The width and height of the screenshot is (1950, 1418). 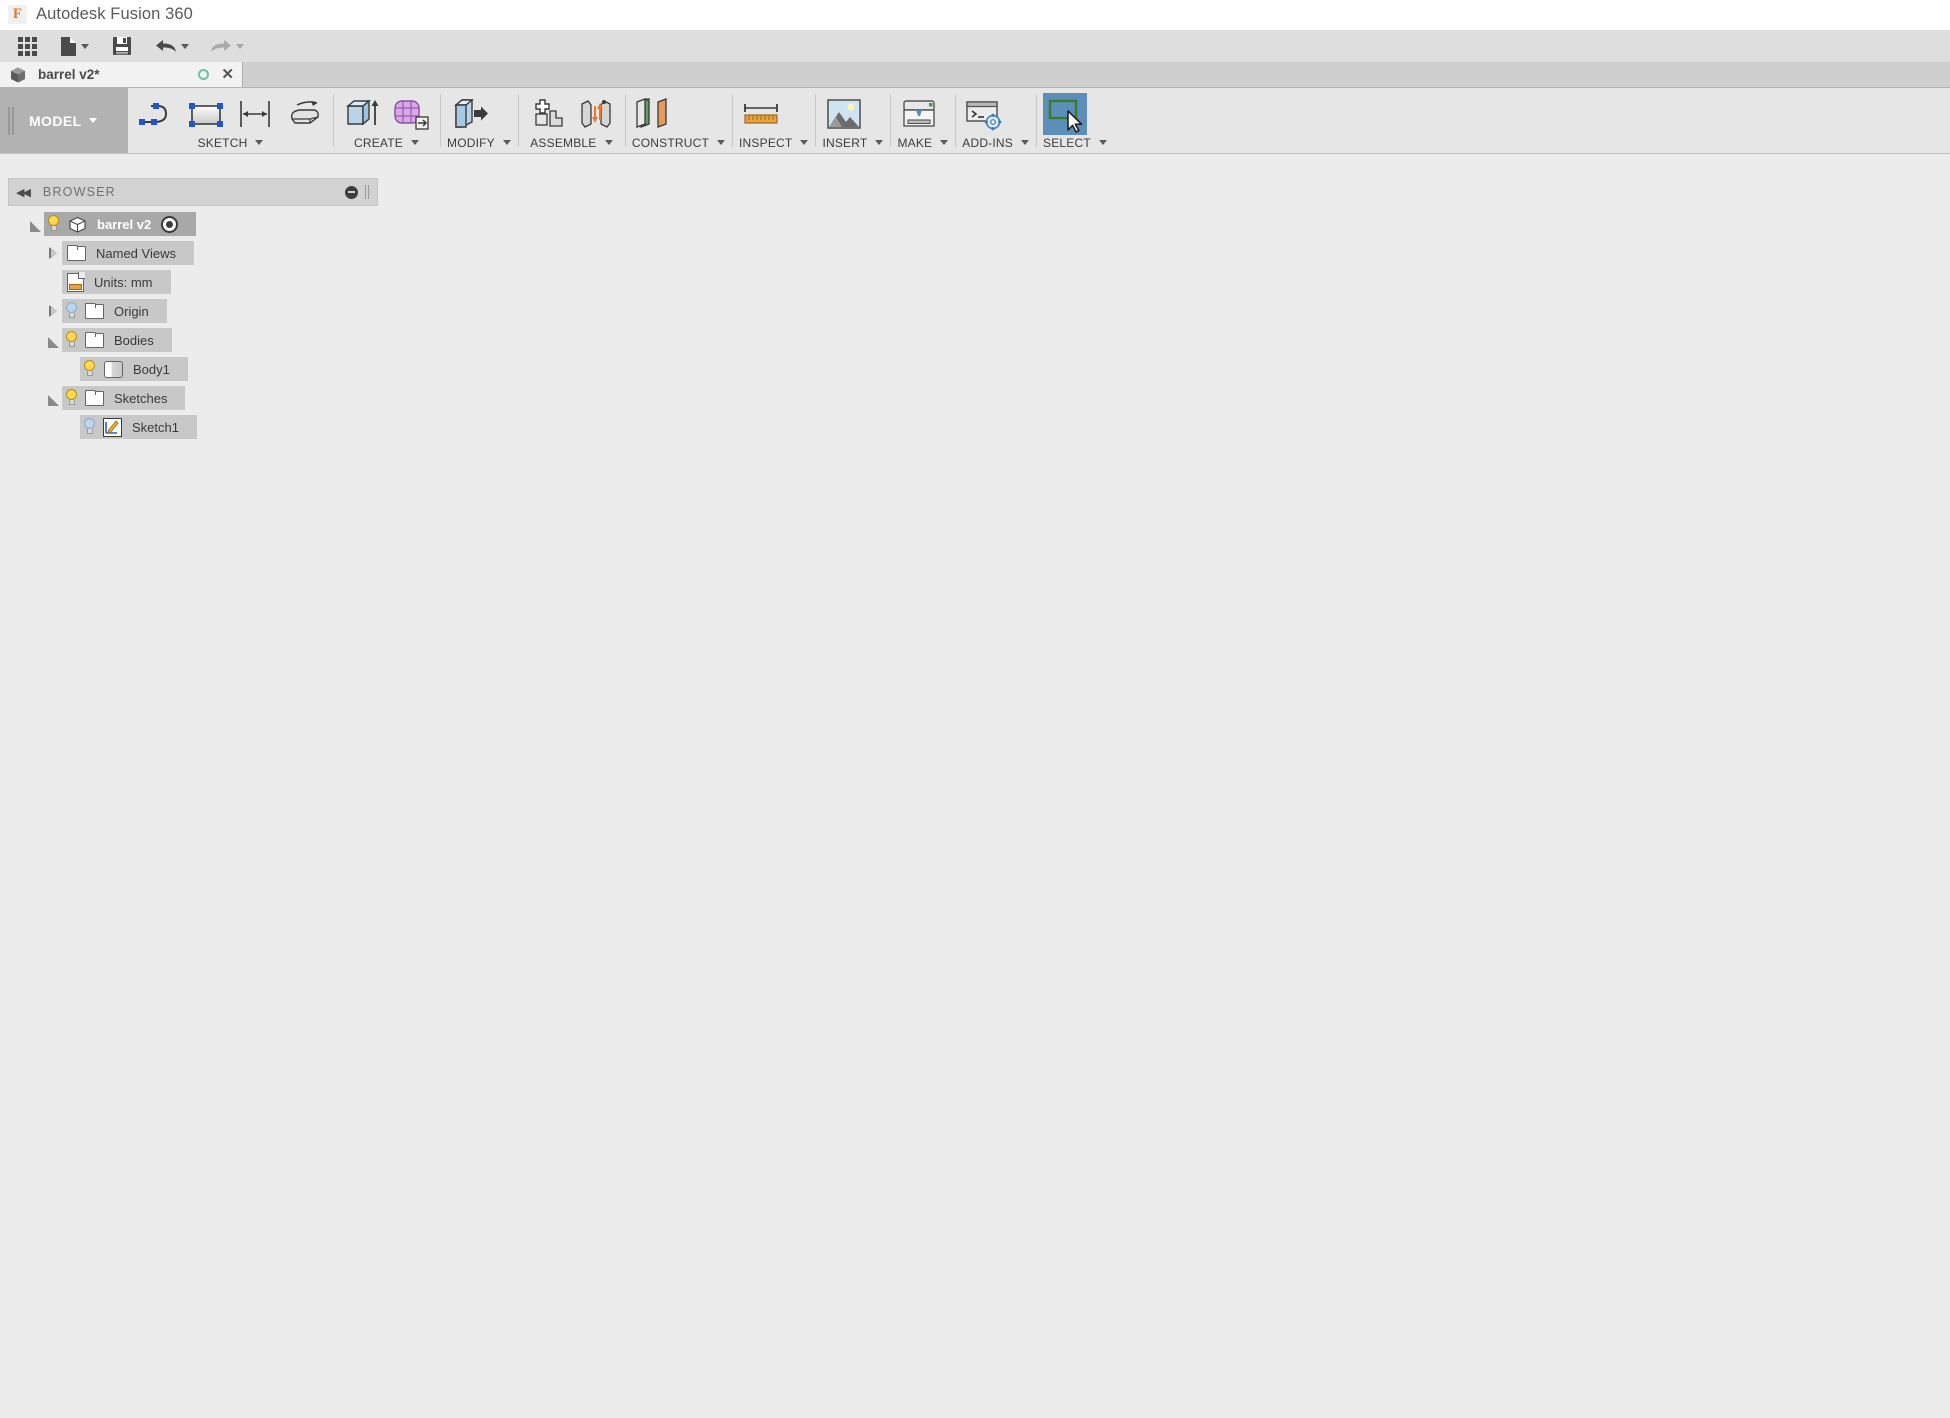 What do you see at coordinates (766, 142) in the screenshot?
I see `ribbon-group-text: INSPECT` at bounding box center [766, 142].